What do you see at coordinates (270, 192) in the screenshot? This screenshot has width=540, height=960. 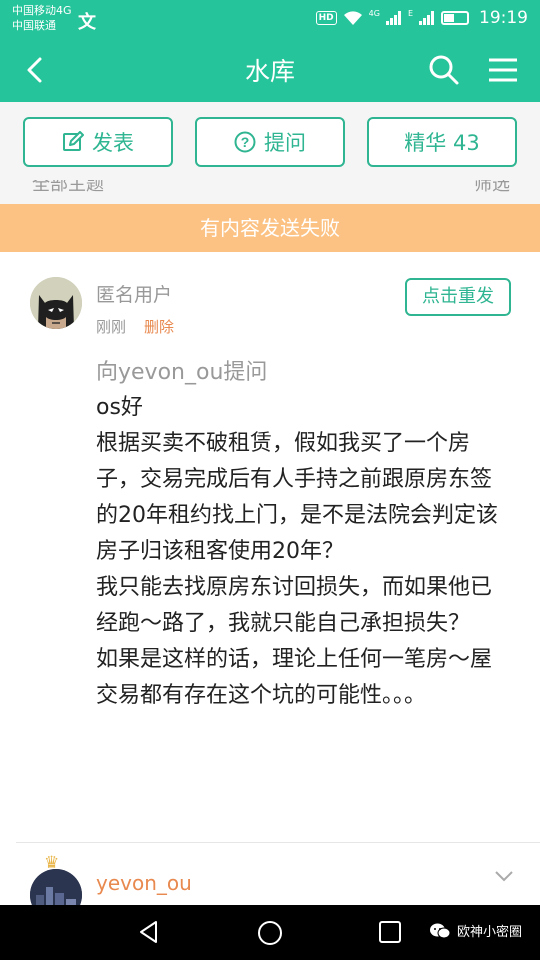 I see `filter-bar: 全部主题 筛选` at bounding box center [270, 192].